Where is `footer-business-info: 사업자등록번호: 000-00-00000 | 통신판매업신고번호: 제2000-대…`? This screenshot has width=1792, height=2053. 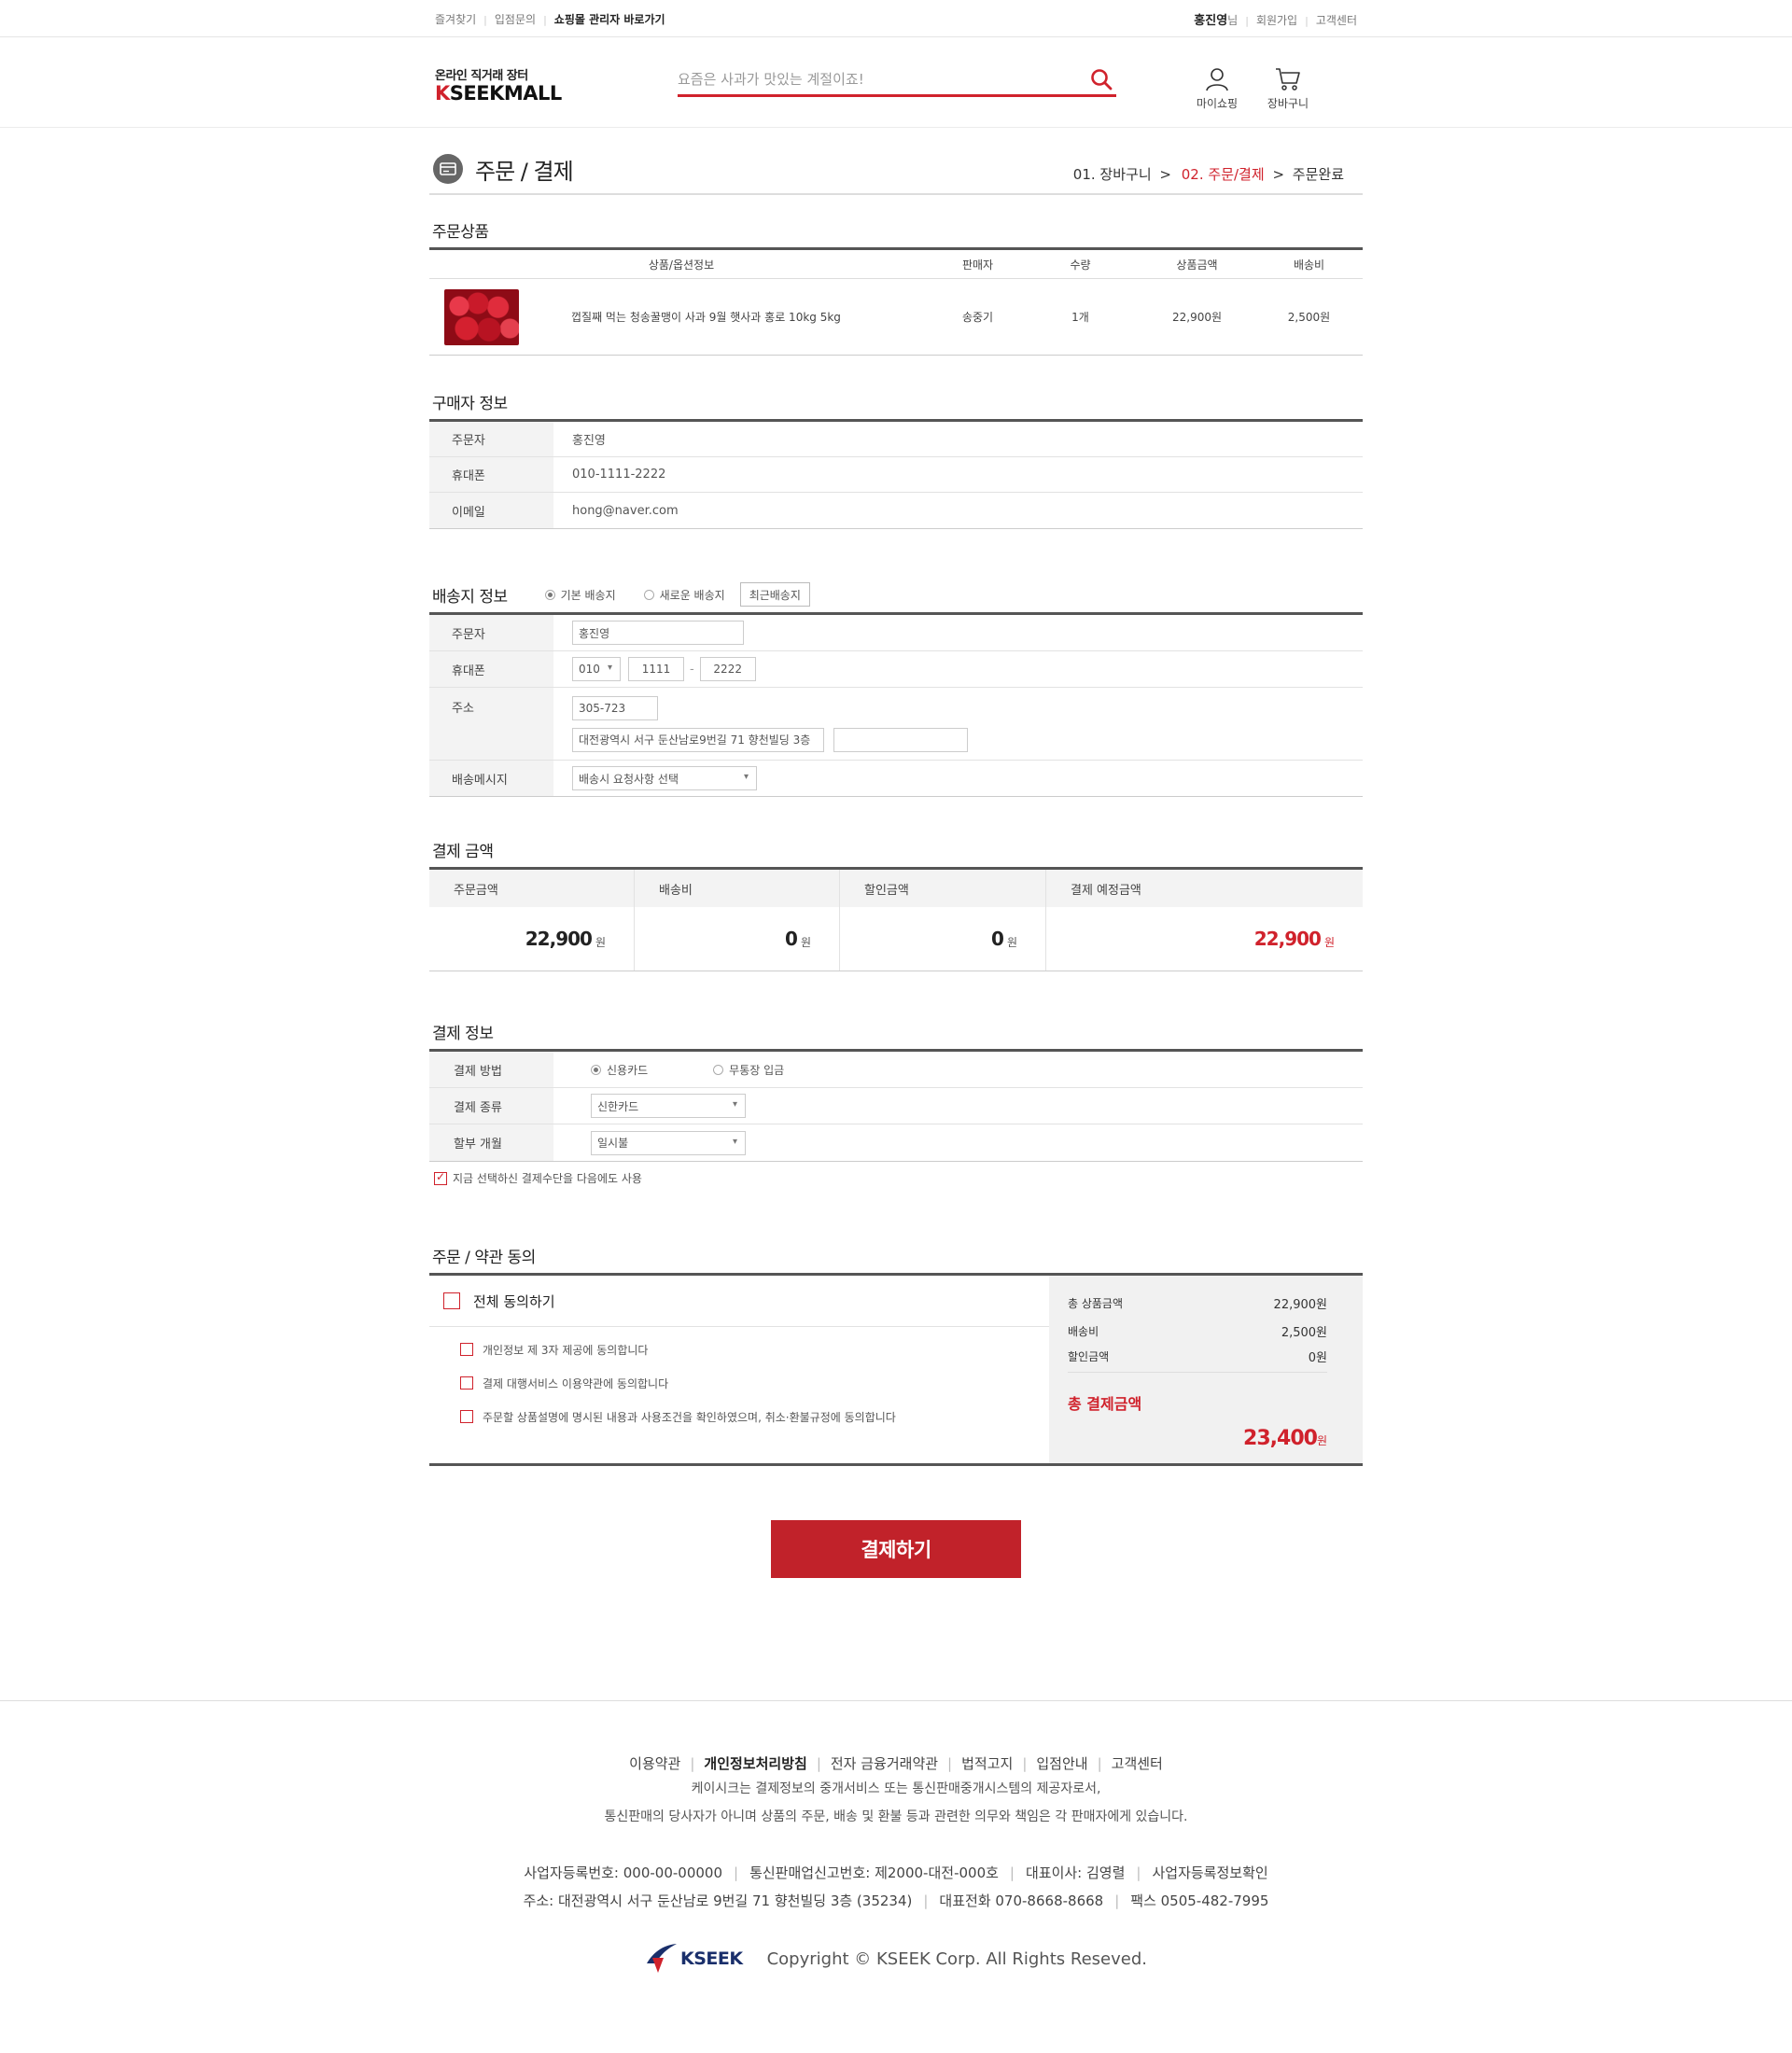 footer-business-info: 사업자등록번호: 000-00-00000 | 통신판매업신고번호: 제2000-대… is located at coordinates (896, 1872).